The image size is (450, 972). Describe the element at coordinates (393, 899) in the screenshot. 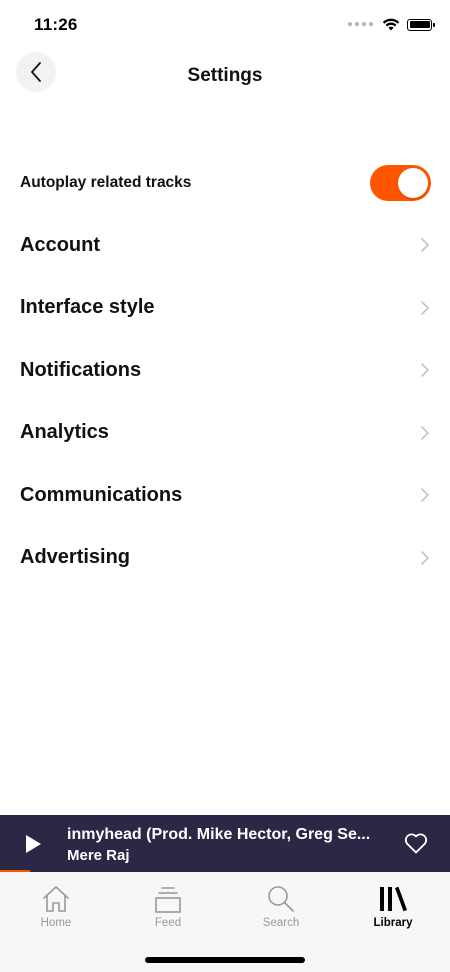

I see `library-icon` at that location.